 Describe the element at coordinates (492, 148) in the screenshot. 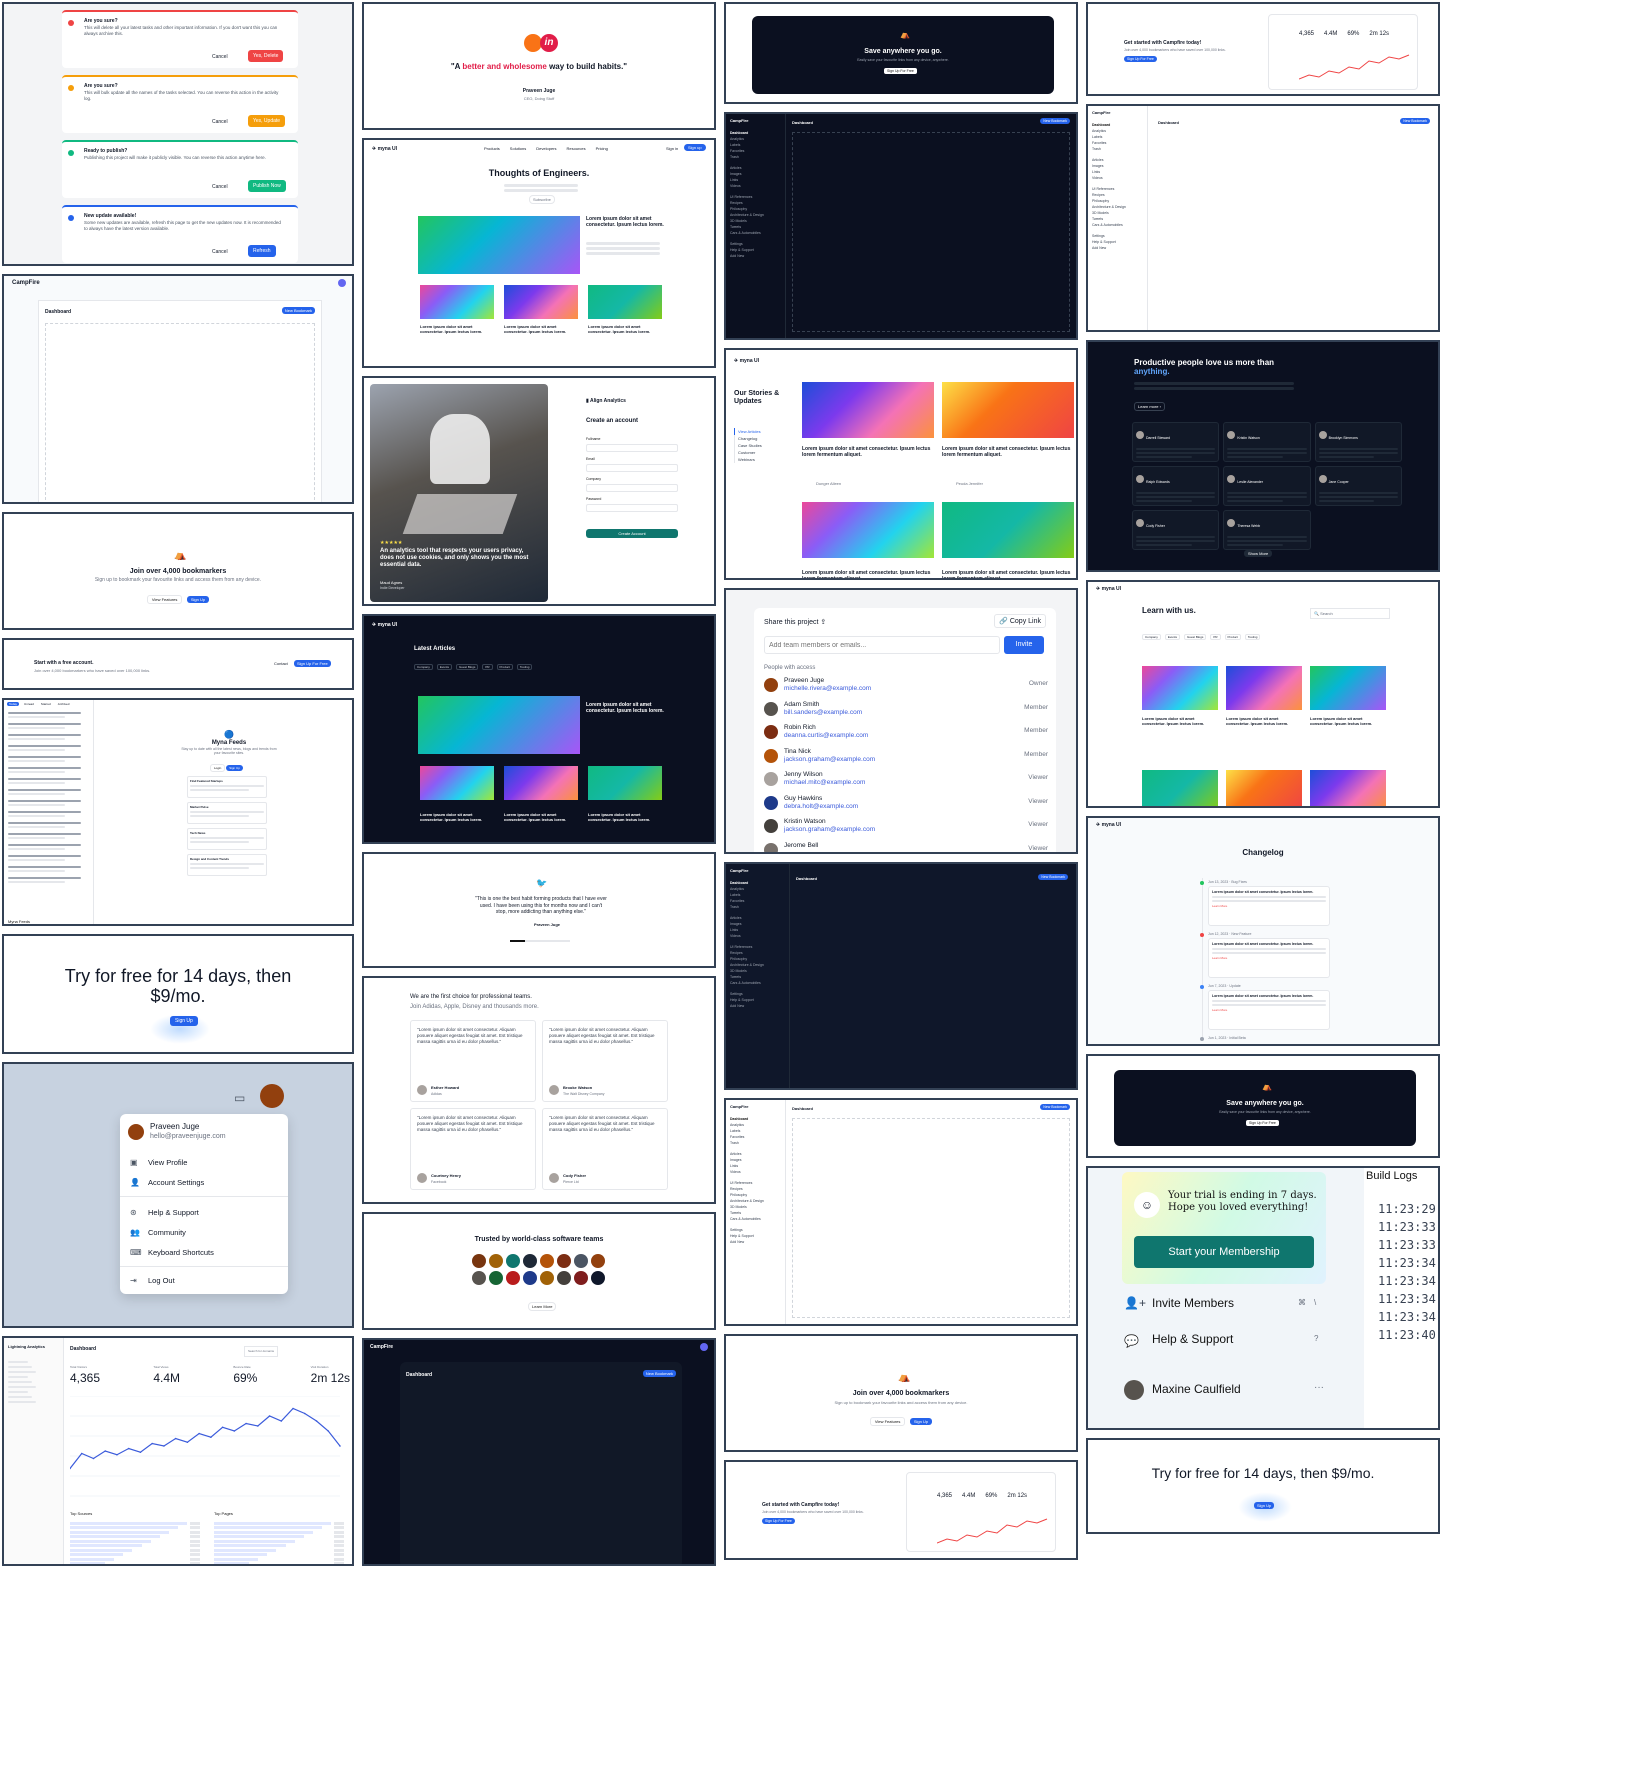

I see `nav-products: Products` at that location.